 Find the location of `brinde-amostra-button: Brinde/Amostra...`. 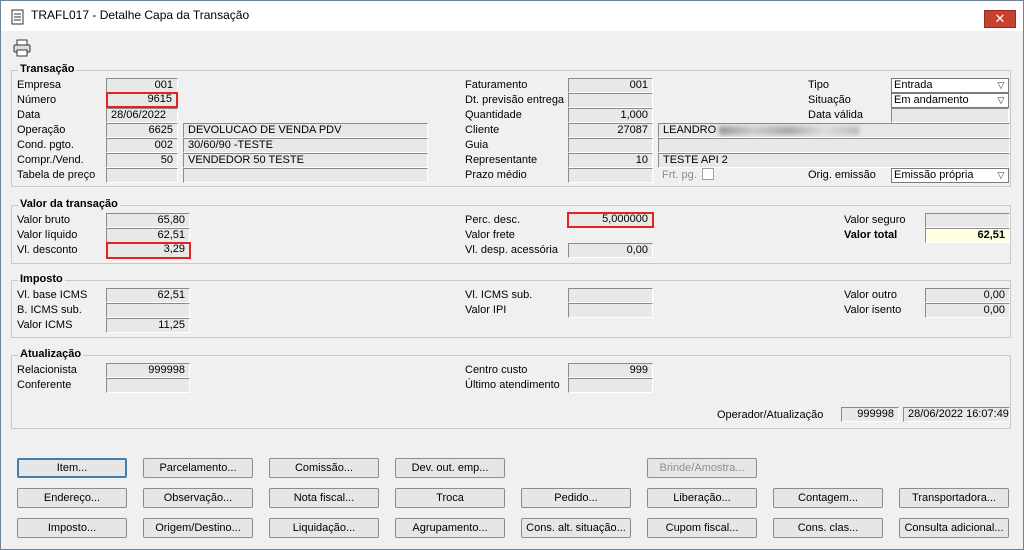

brinde-amostra-button: Brinde/Amostra... is located at coordinates (702, 468).